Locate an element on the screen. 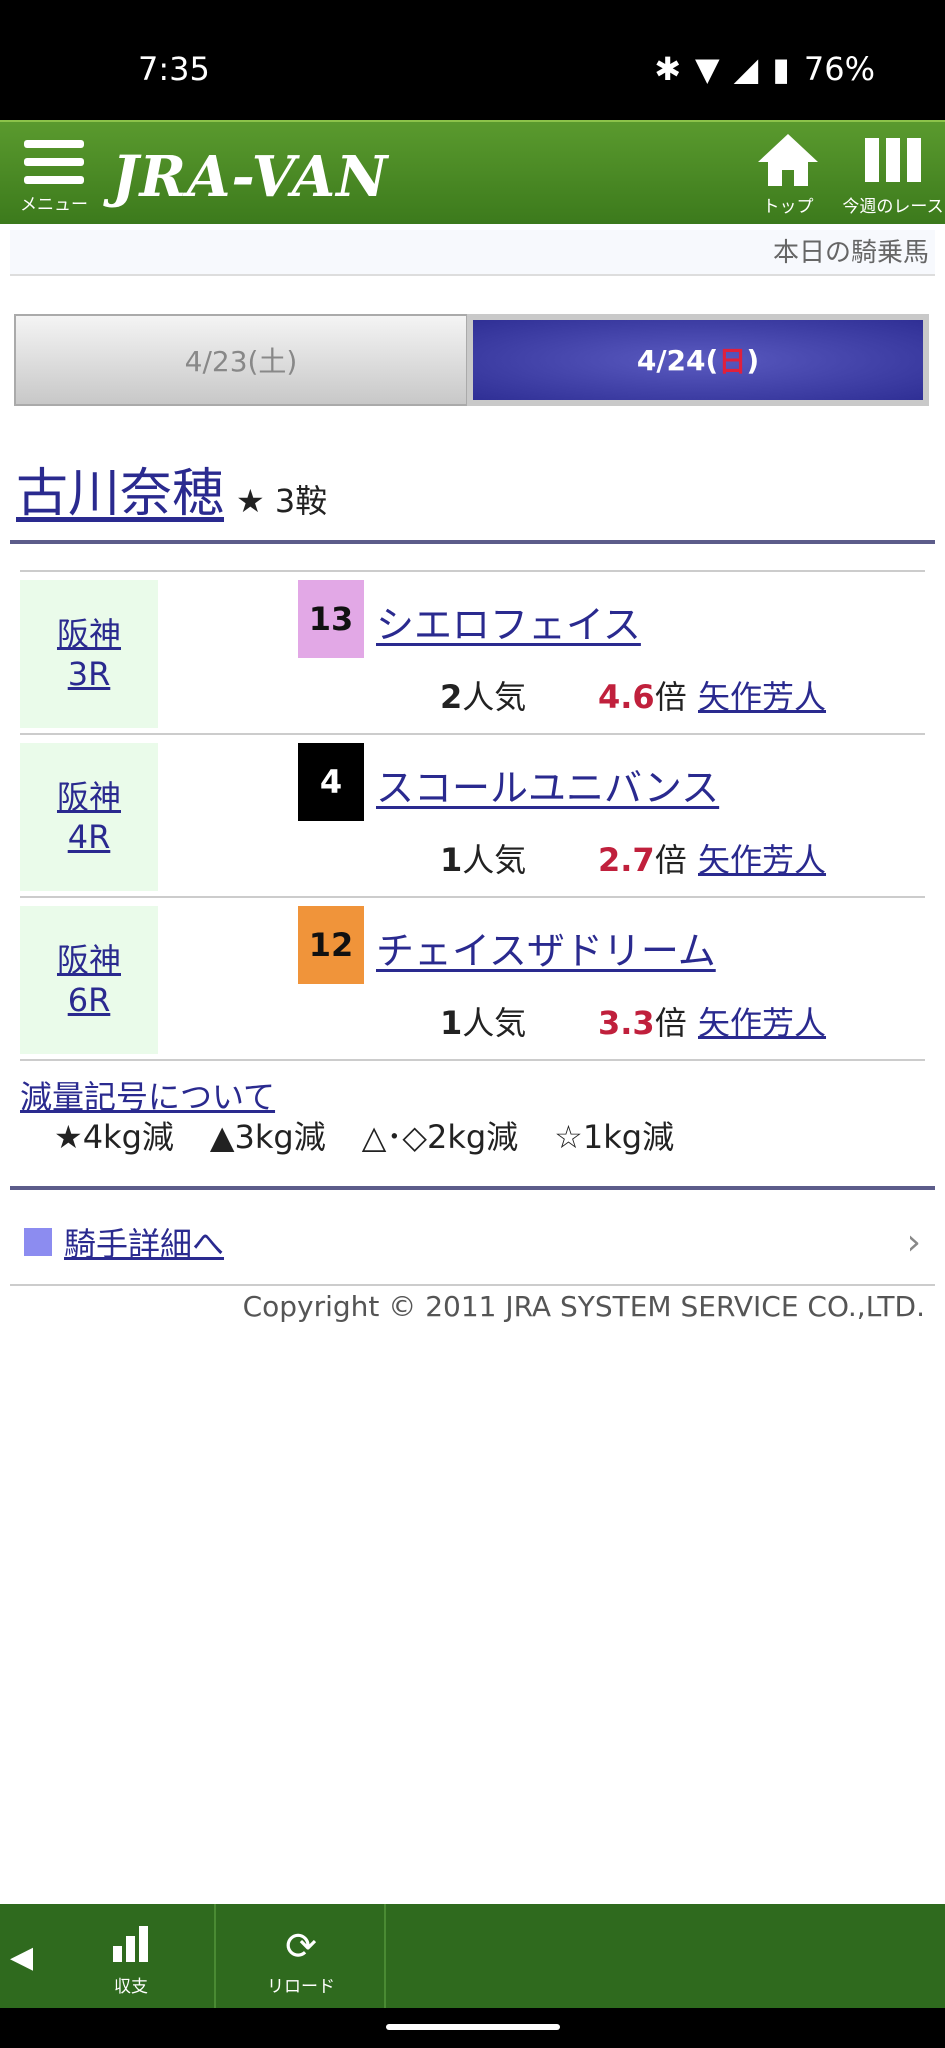 The image size is (945, 2048). columns-icon is located at coordinates (893, 160).